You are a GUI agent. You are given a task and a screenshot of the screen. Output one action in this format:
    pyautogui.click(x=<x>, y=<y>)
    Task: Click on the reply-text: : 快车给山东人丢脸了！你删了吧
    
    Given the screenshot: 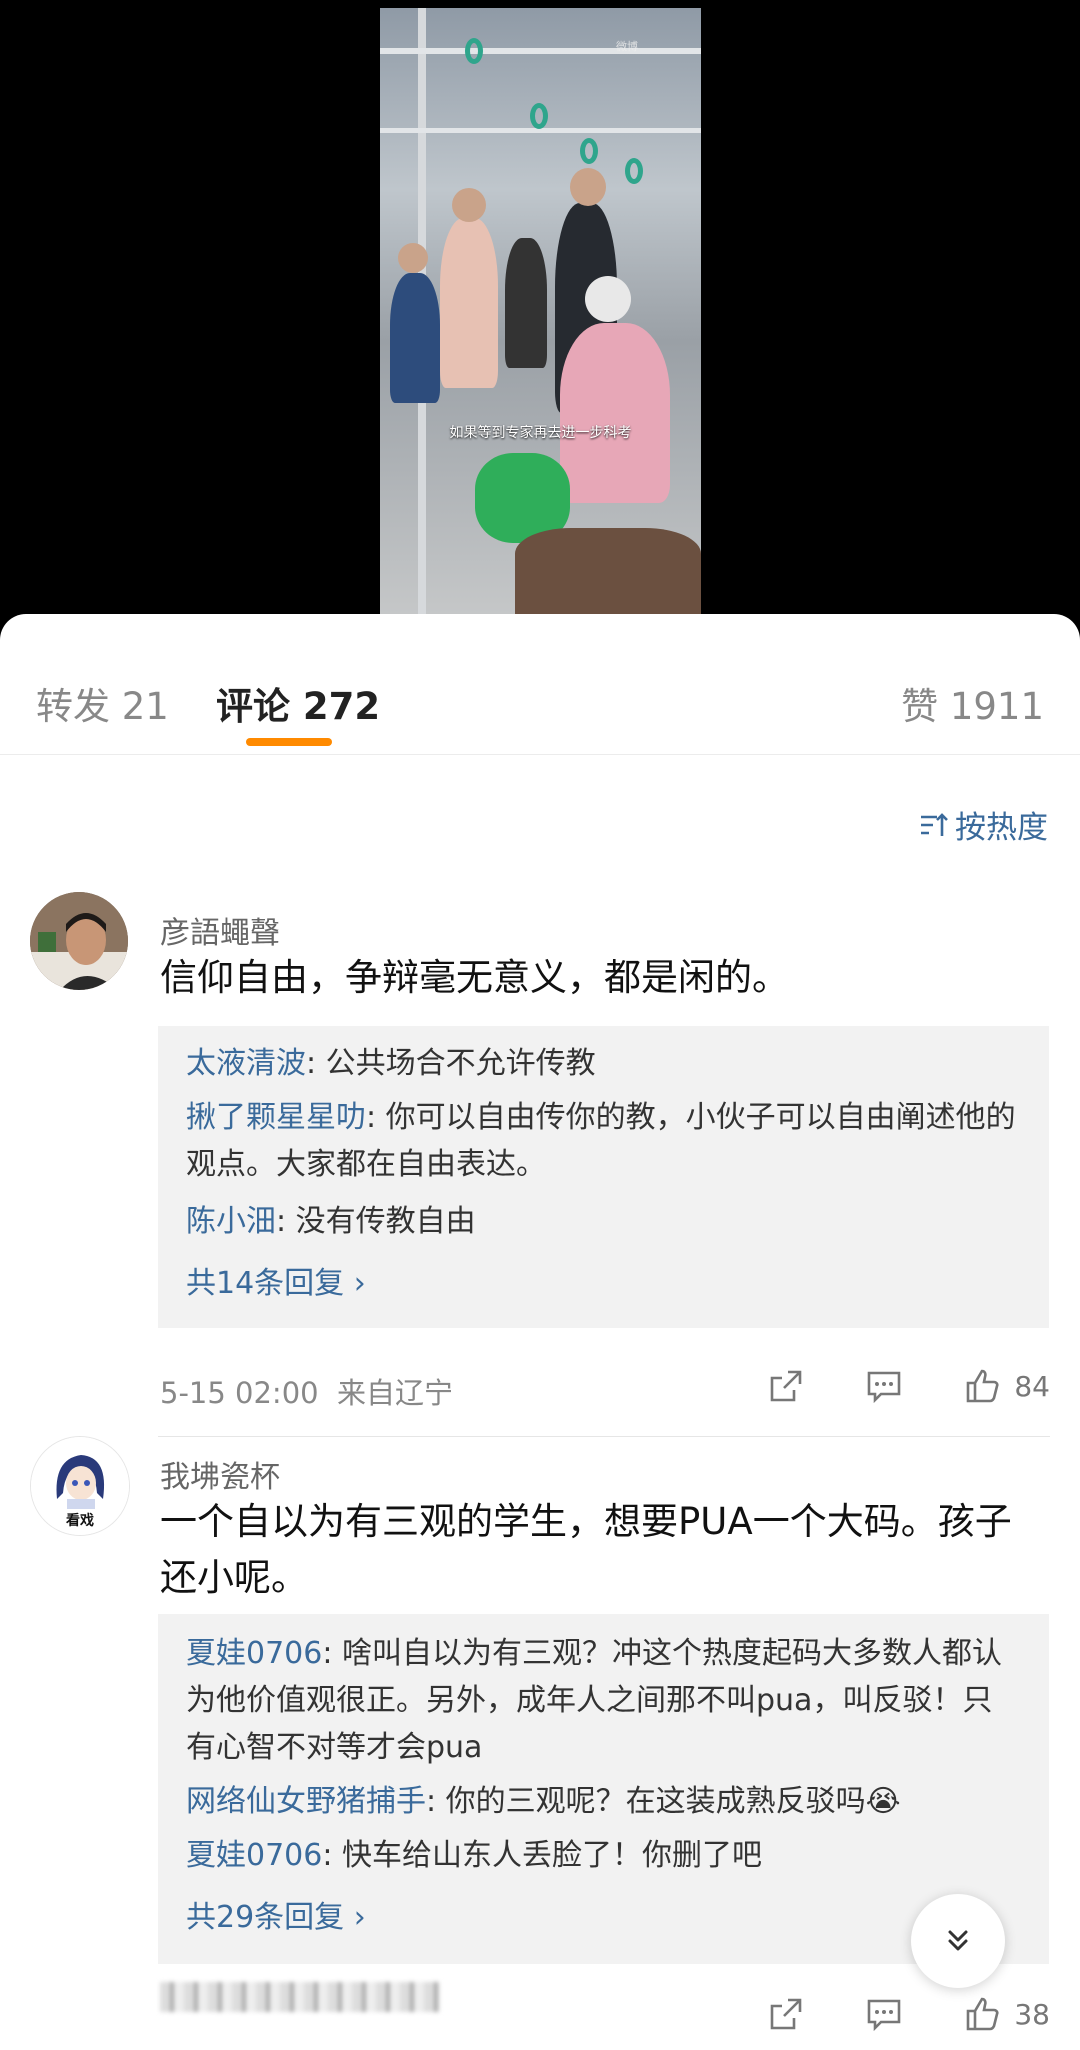 What is the action you would take?
    pyautogui.click(x=542, y=1855)
    